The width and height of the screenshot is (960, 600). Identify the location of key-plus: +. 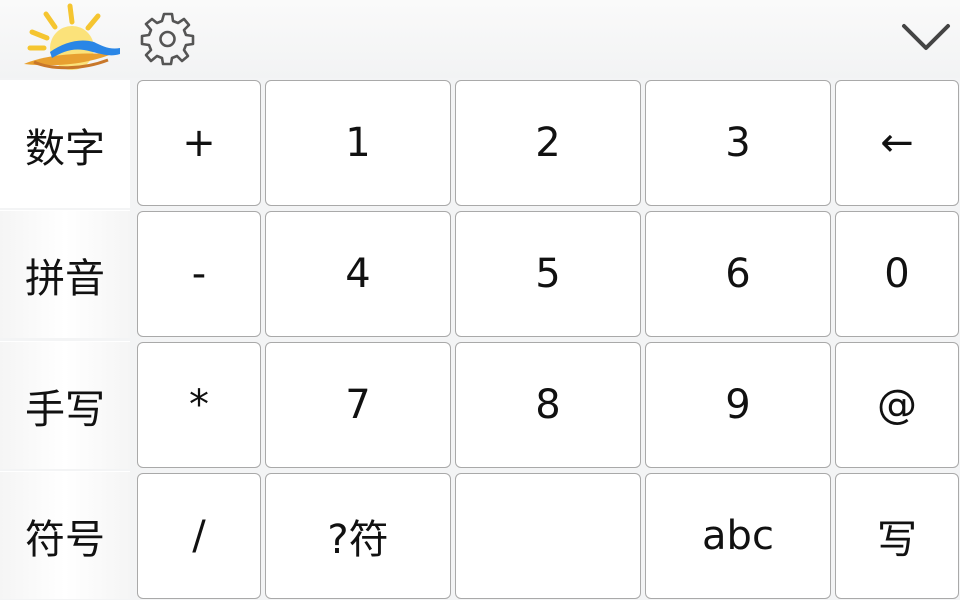
(199, 143).